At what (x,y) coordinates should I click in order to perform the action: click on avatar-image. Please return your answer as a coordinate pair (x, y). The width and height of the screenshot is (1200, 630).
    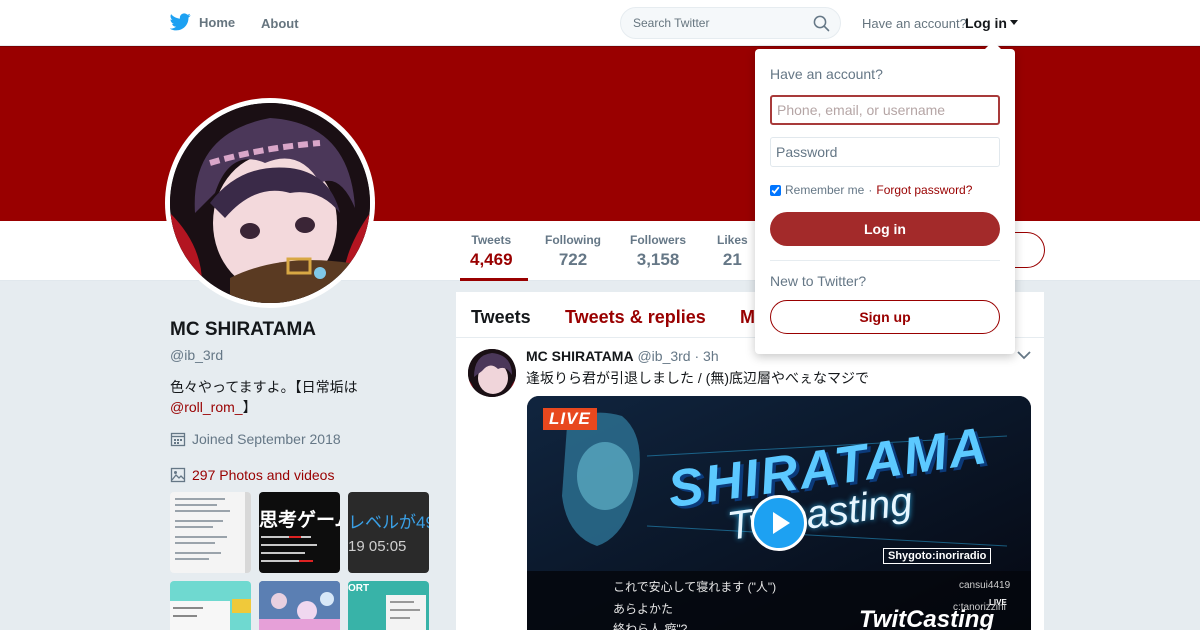
    Looking at the image, I should click on (270, 203).